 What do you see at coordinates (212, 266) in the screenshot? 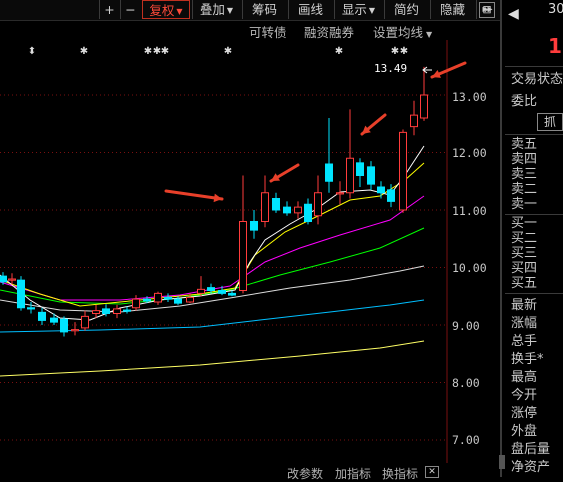
I see `ma30-line` at bounding box center [212, 266].